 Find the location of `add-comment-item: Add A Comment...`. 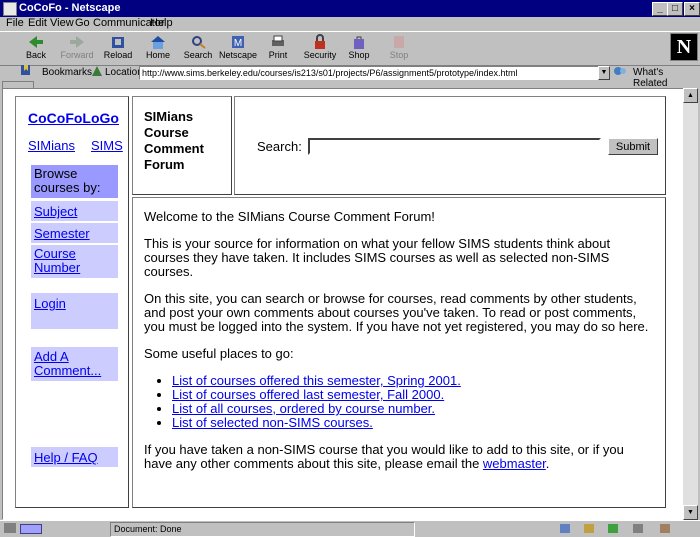

add-comment-item: Add A Comment... is located at coordinates (74, 364).